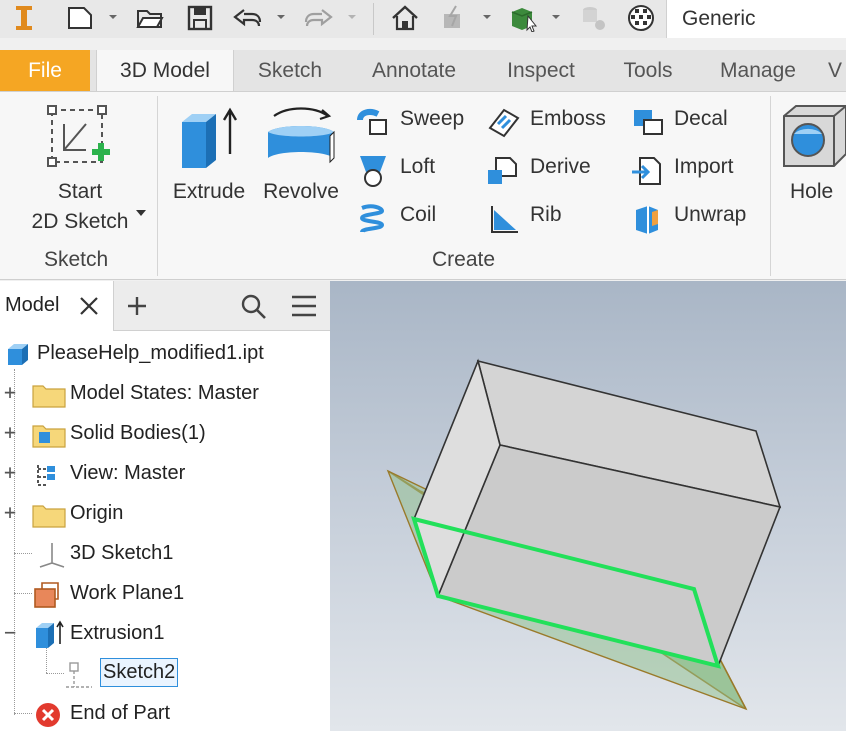 Image resolution: width=846 pixels, height=731 pixels. What do you see at coordinates (432, 118) in the screenshot?
I see `sweep-label: Sweep` at bounding box center [432, 118].